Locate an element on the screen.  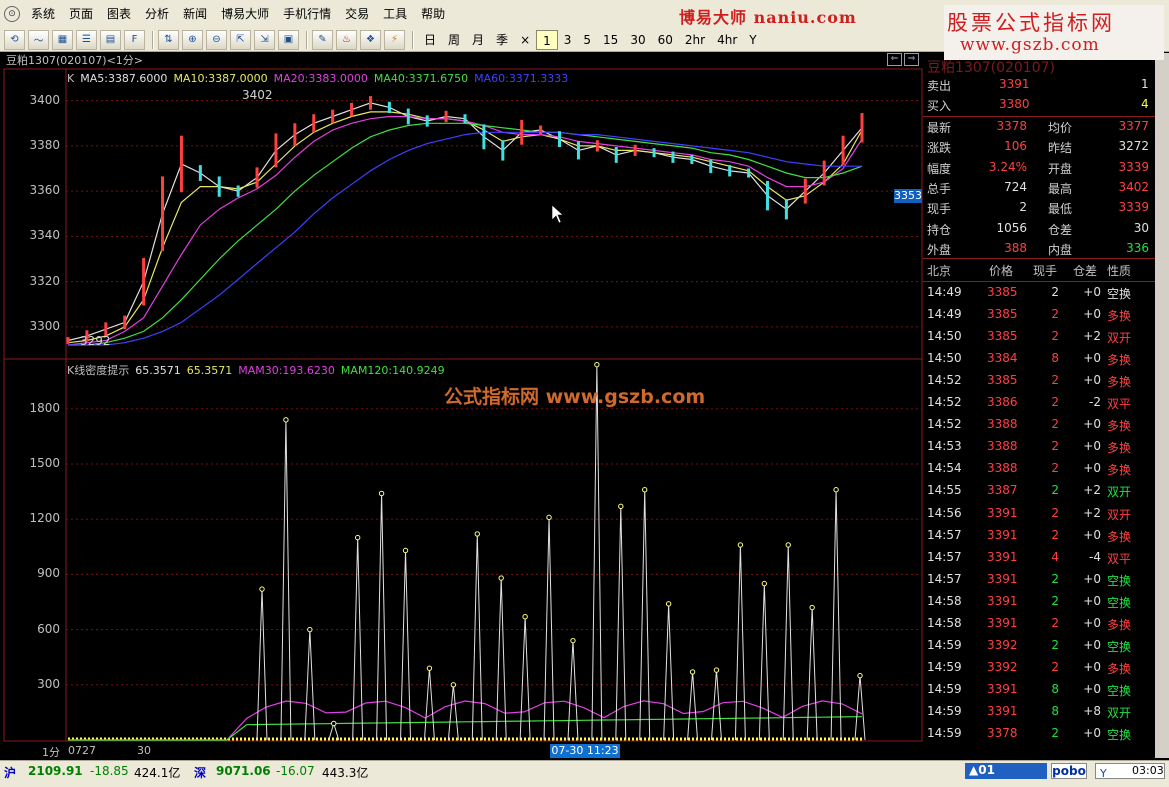
tick-time: 14:58 is located at coordinates (944, 622).